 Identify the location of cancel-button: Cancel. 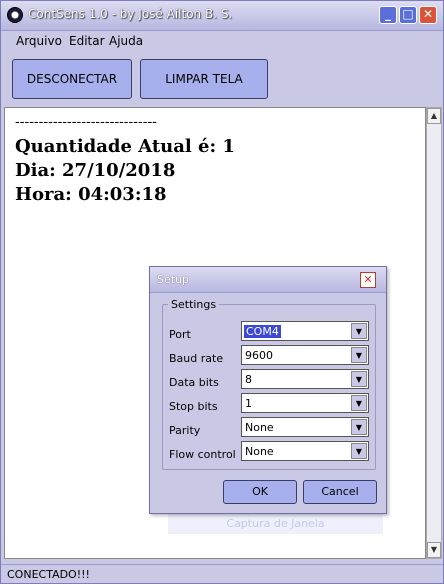
(340, 492).